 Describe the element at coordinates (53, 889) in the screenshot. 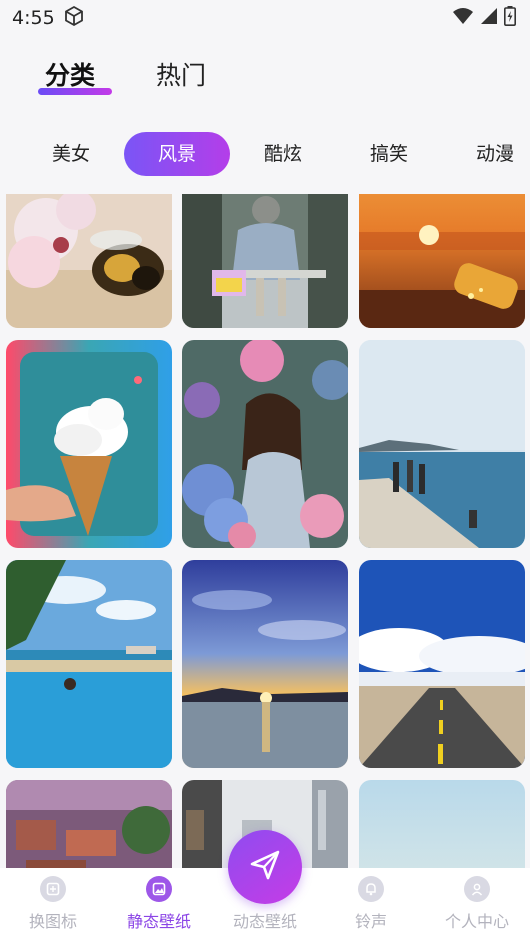

I see `replace-icon-icon` at that location.